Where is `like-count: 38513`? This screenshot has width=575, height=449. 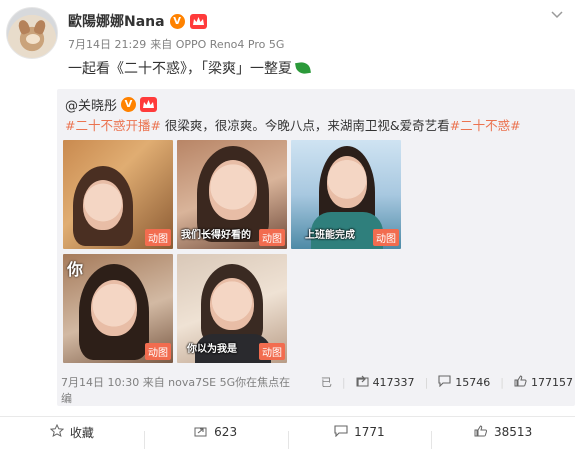 like-count: 38513 is located at coordinates (513, 432).